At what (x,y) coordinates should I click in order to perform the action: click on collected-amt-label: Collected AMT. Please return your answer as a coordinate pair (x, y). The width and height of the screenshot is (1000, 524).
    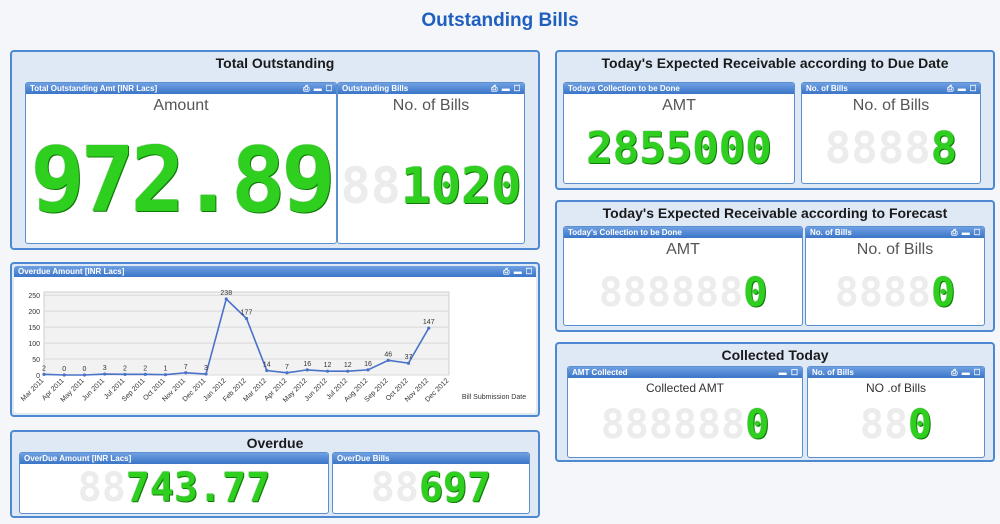
    Looking at the image, I should click on (685, 388).